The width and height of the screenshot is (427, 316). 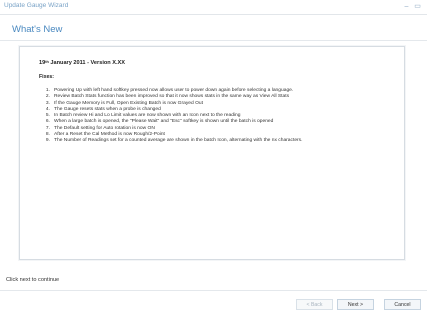 What do you see at coordinates (406, 6) in the screenshot?
I see `minimize-icon: –` at bounding box center [406, 6].